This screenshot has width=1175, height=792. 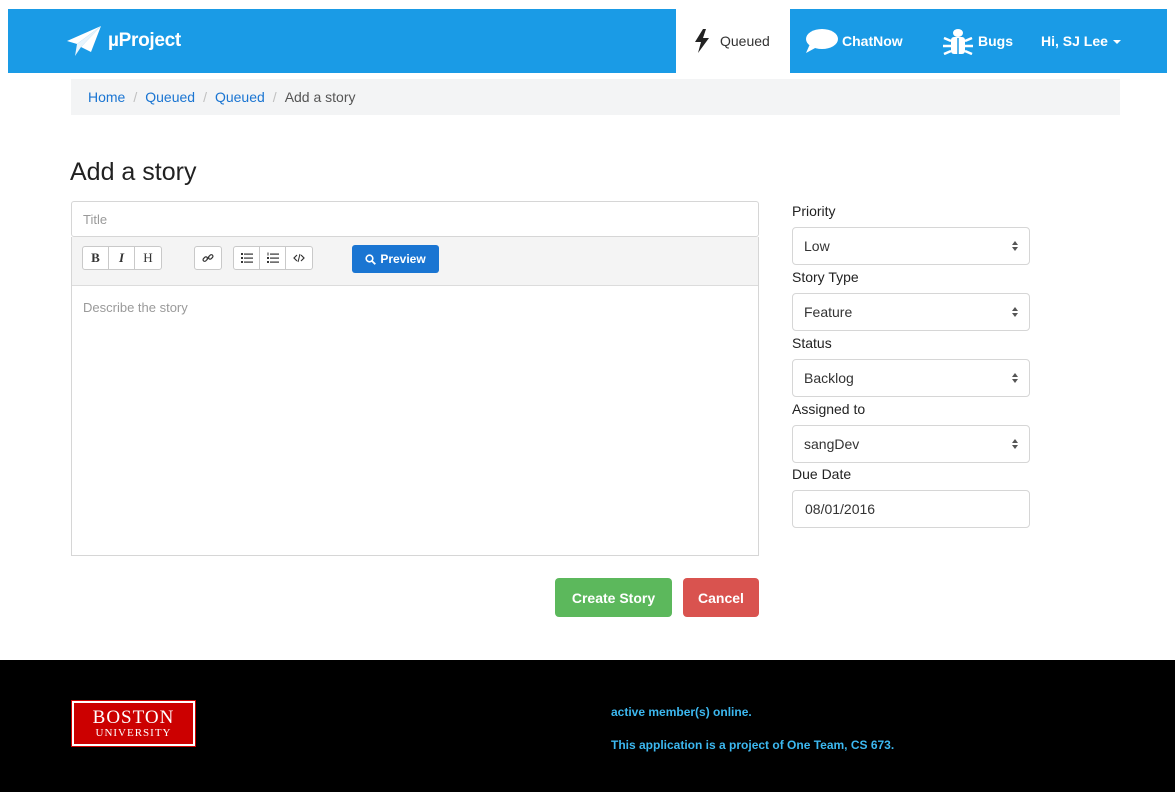 What do you see at coordinates (133, 732) in the screenshot?
I see `logo-line-2: UNIVERSITY` at bounding box center [133, 732].